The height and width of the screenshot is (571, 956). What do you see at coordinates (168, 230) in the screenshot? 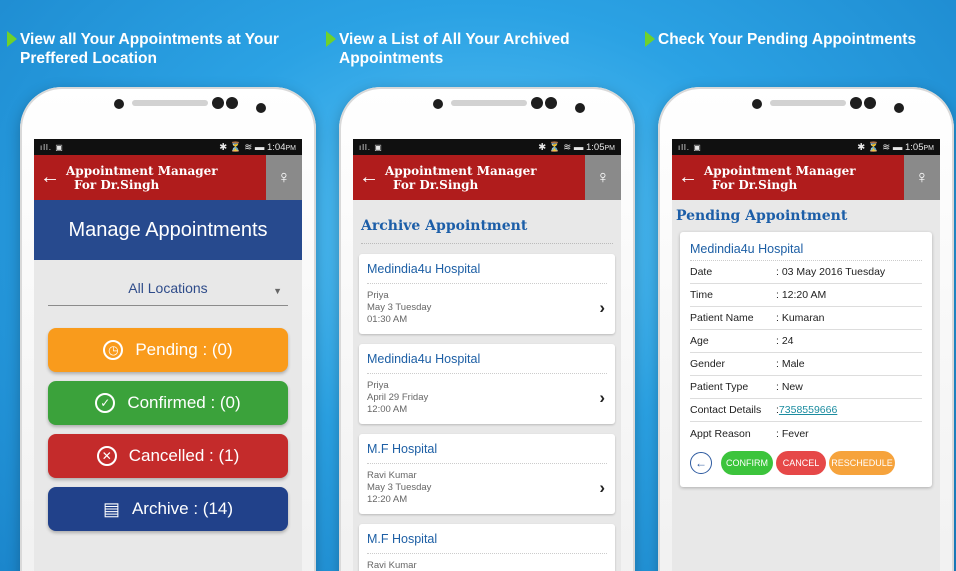
I see `page-title: Manage Appointments` at bounding box center [168, 230].